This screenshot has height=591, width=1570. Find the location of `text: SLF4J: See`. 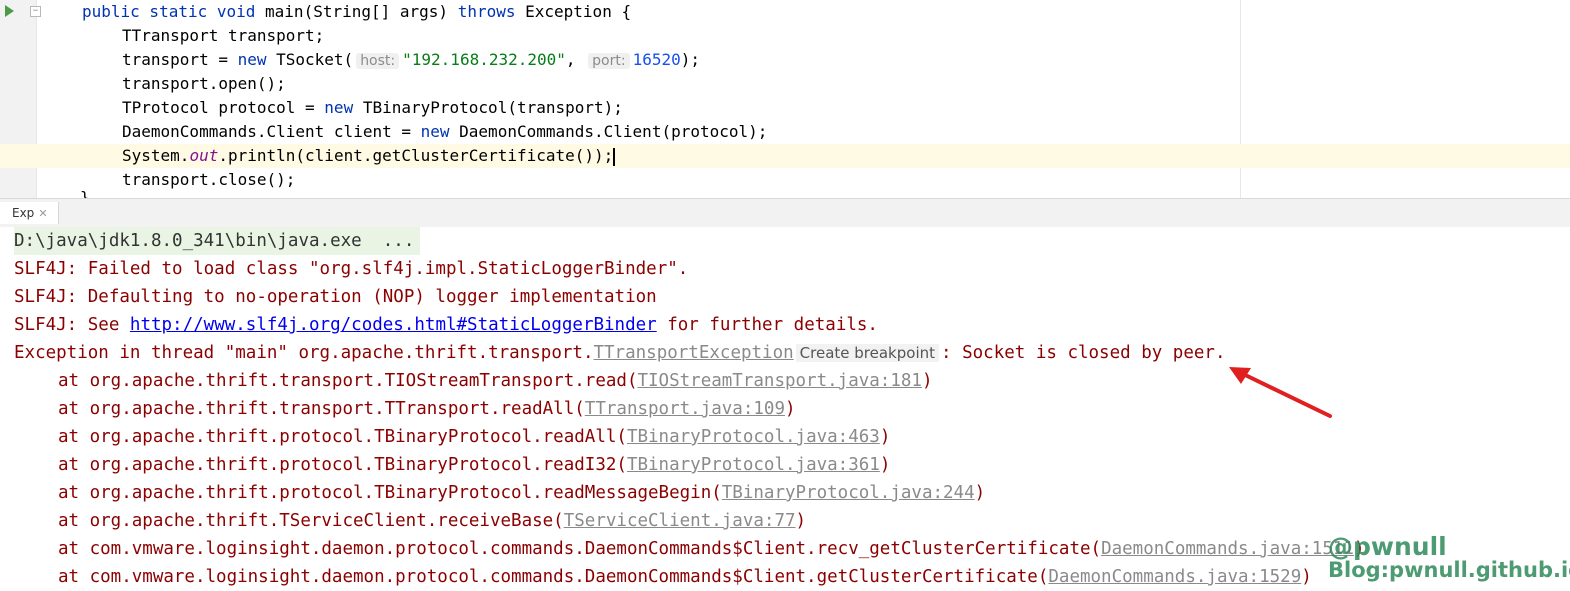

text: SLF4J: See is located at coordinates (72, 325).